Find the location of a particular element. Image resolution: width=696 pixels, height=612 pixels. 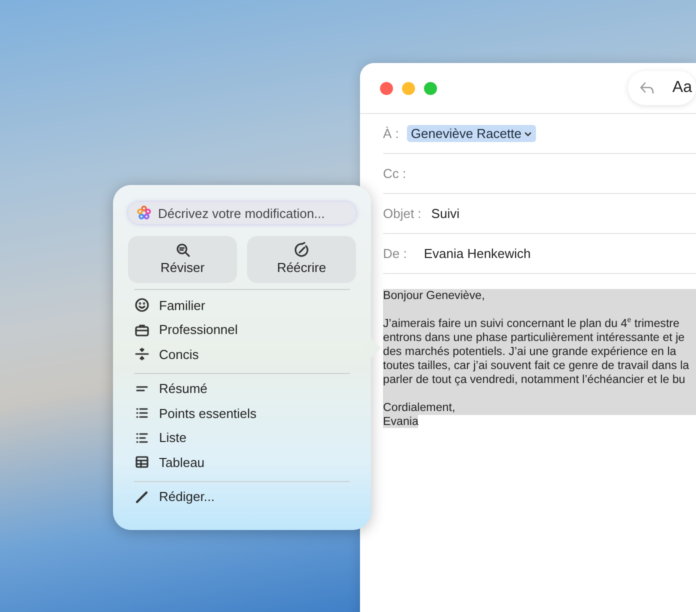

table-icon is located at coordinates (142, 462).